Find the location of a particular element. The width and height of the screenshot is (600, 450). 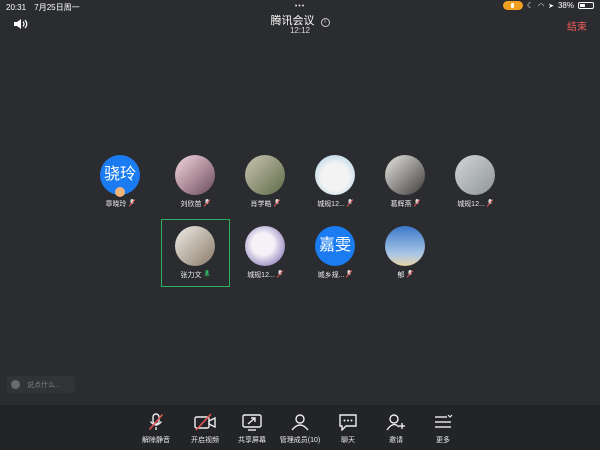

participant-name-text: 葛辉燕 is located at coordinates (401, 204).